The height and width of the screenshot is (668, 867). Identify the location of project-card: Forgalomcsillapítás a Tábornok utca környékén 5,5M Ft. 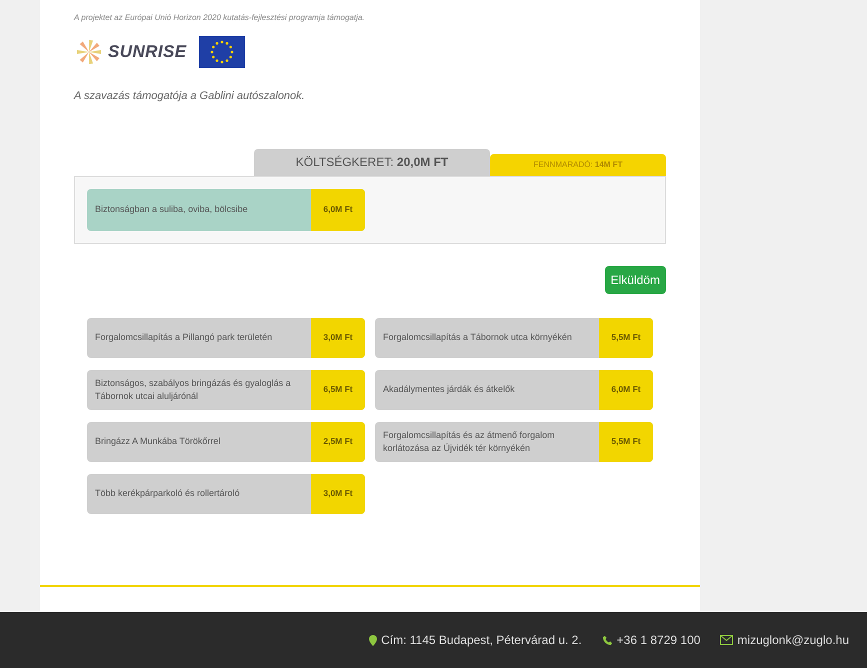
(514, 338).